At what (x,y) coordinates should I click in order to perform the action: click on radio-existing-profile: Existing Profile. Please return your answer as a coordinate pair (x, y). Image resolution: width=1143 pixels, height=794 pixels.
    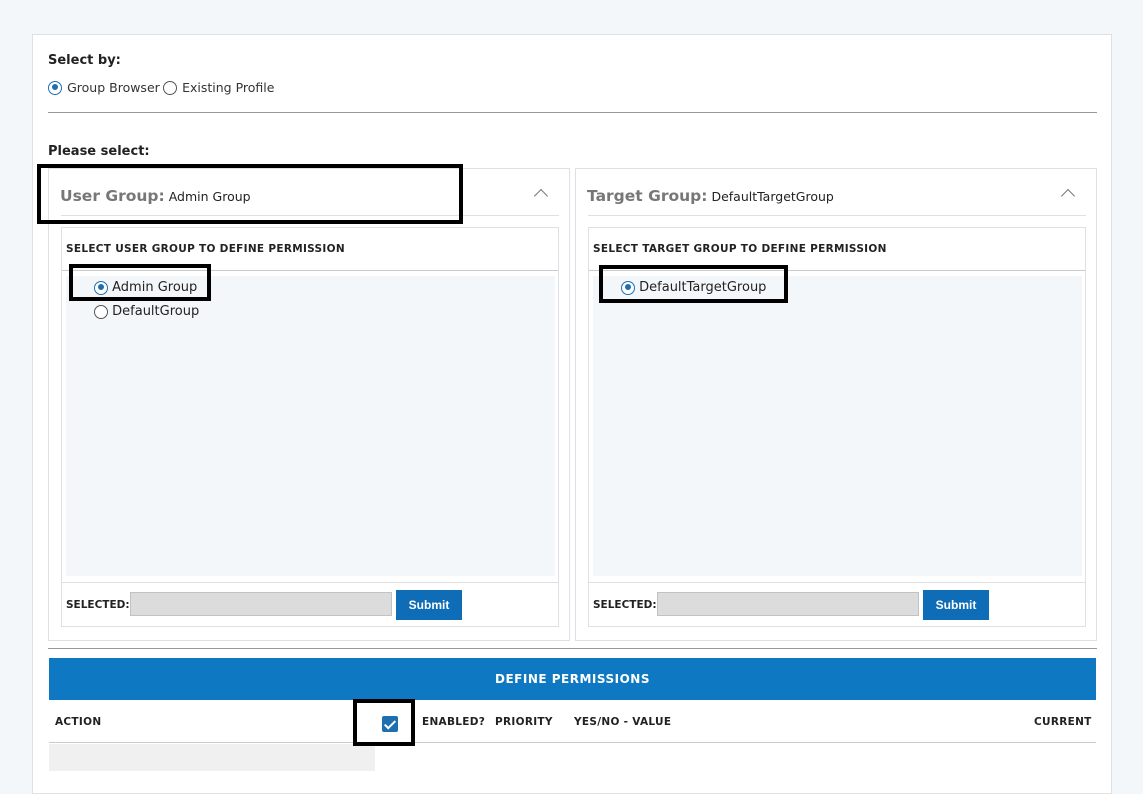
    Looking at the image, I should click on (218, 86).